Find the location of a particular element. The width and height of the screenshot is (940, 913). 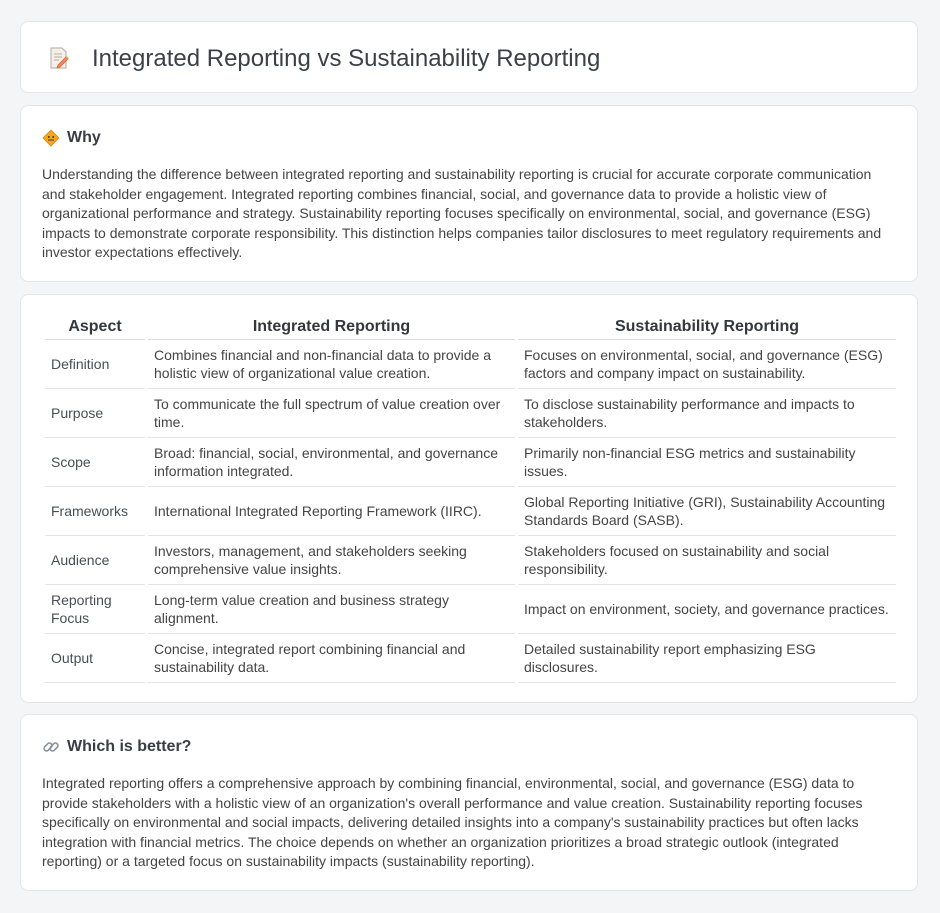

row-aspect: Output is located at coordinates (95, 658).